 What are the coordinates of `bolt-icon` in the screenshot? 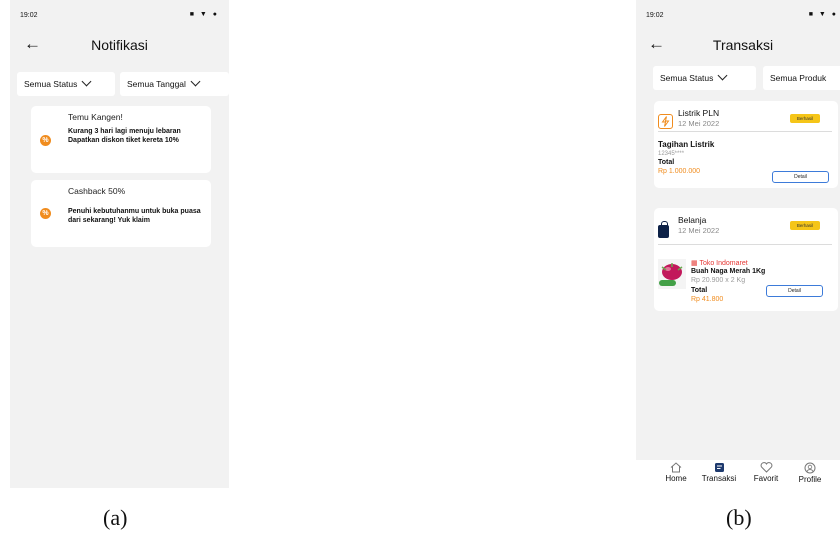 It's located at (665, 121).